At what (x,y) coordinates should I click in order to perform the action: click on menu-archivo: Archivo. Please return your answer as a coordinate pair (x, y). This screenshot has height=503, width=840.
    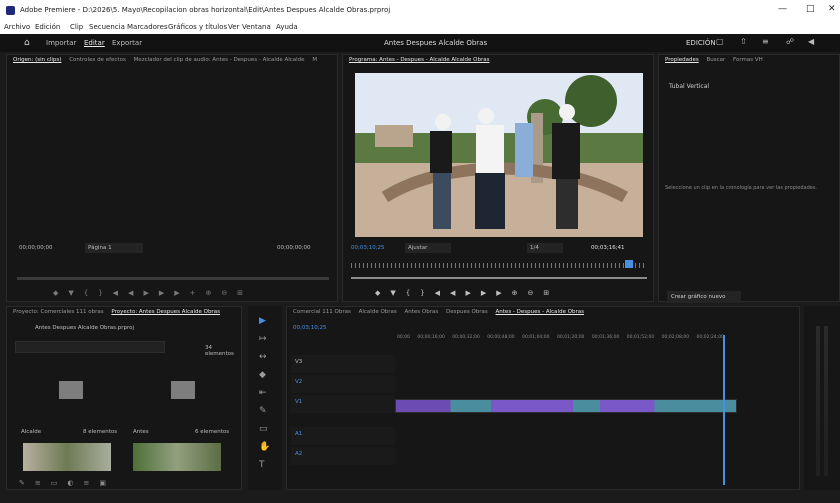
    Looking at the image, I should click on (17, 27).